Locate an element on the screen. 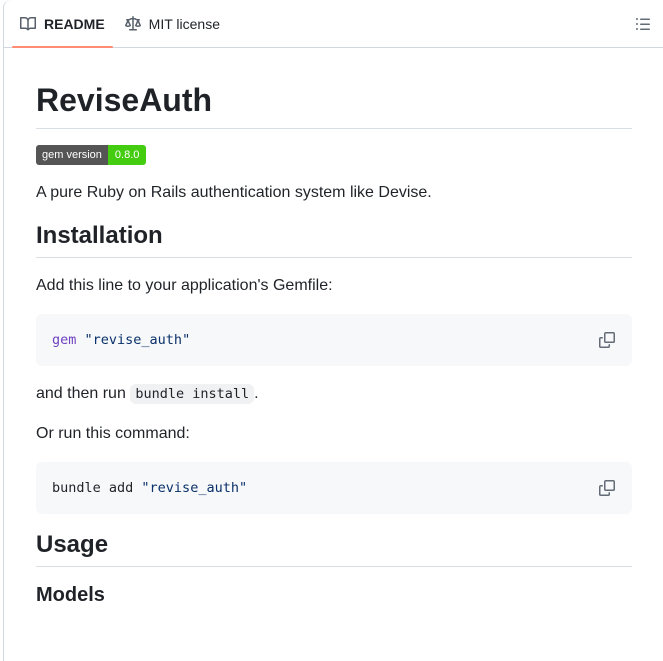  installation-heading: Installation is located at coordinates (334, 240).